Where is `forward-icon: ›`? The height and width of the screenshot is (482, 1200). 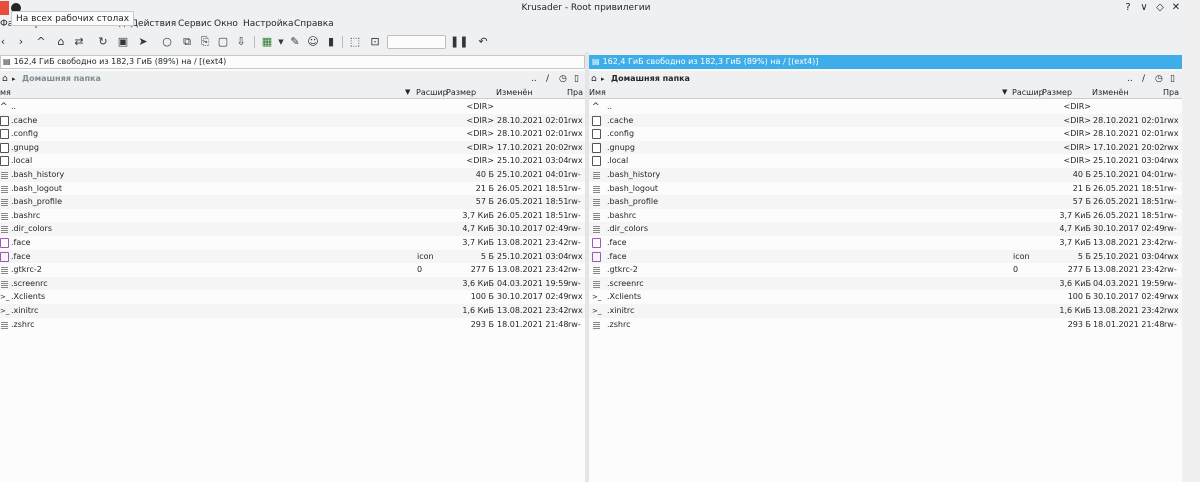
forward-icon: › is located at coordinates (21, 42).